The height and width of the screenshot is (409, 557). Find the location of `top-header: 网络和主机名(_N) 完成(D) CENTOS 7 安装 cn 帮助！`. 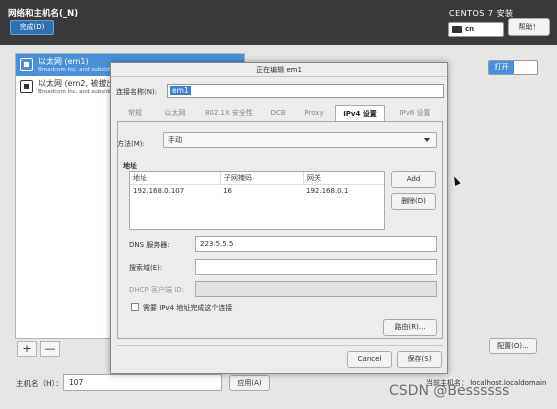

top-header: 网络和主机名(_N) 完成(D) CENTOS 7 安装 cn 帮助！ is located at coordinates (278, 22).